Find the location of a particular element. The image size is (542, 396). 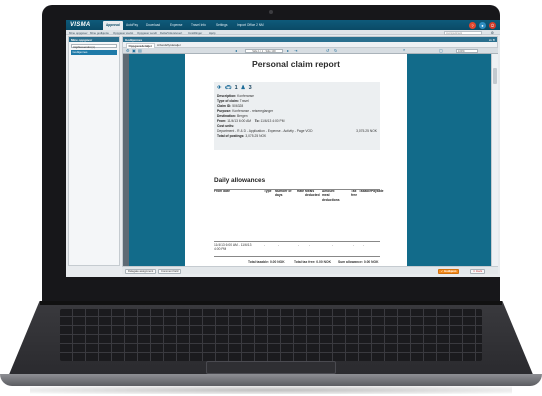

tab-settings: Settings is located at coordinates (222, 25).